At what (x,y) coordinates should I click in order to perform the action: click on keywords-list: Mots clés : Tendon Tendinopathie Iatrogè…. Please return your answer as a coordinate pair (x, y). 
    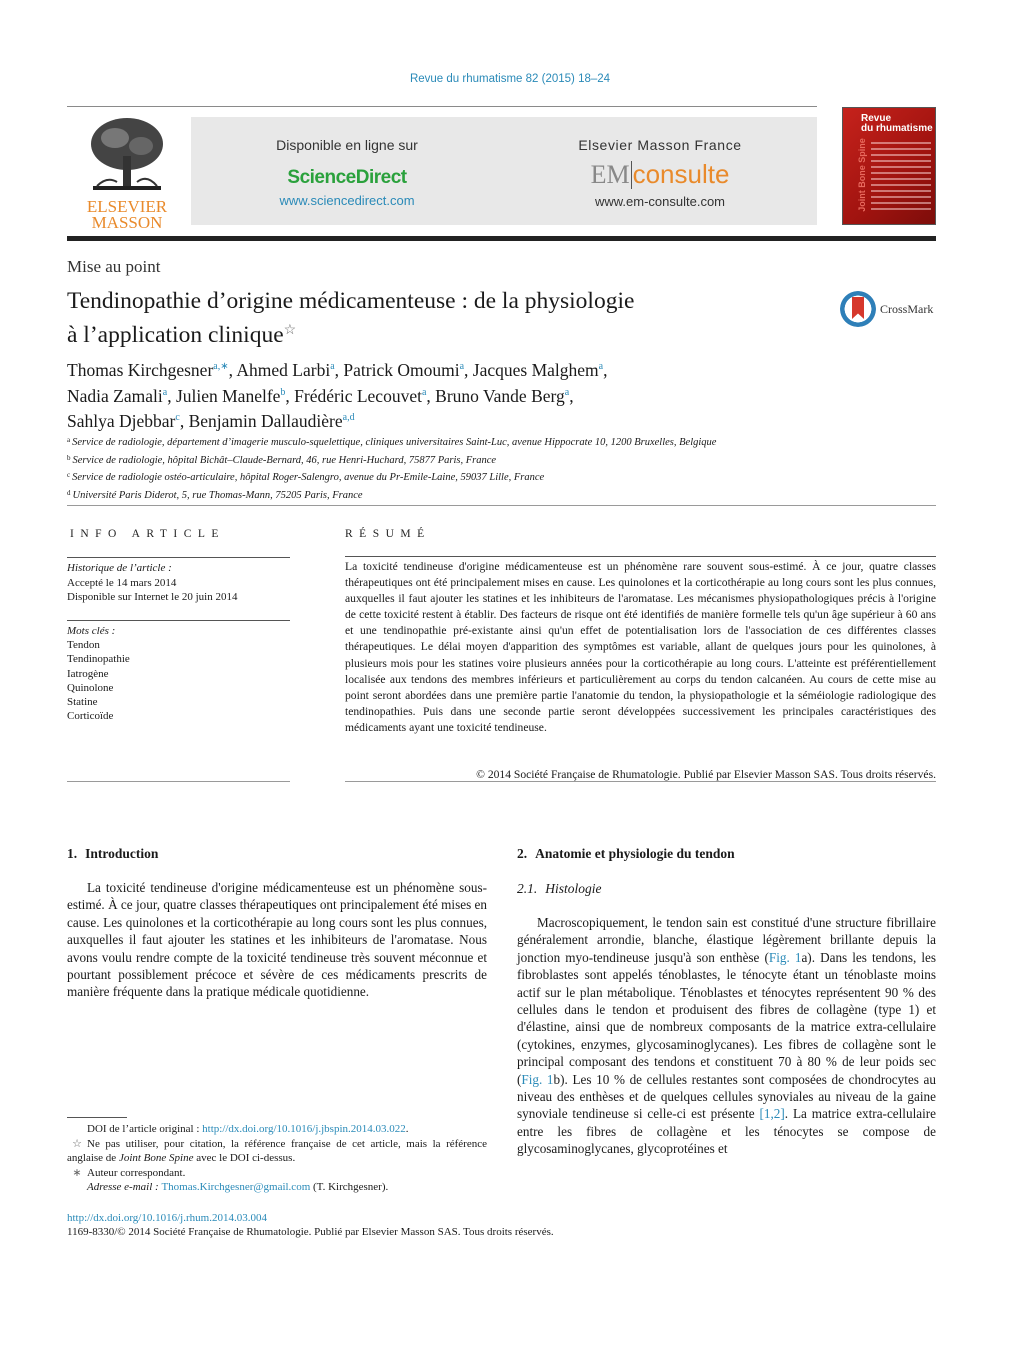
    Looking at the image, I should click on (98, 673).